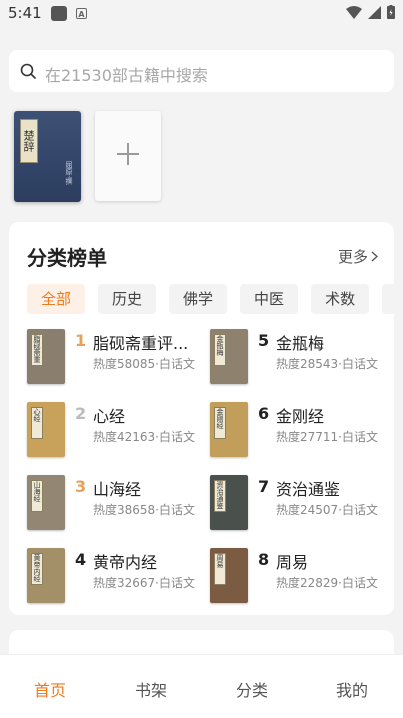 The width and height of the screenshot is (403, 718). What do you see at coordinates (46, 429) in the screenshot?
I see `book-cover: 心经` at bounding box center [46, 429].